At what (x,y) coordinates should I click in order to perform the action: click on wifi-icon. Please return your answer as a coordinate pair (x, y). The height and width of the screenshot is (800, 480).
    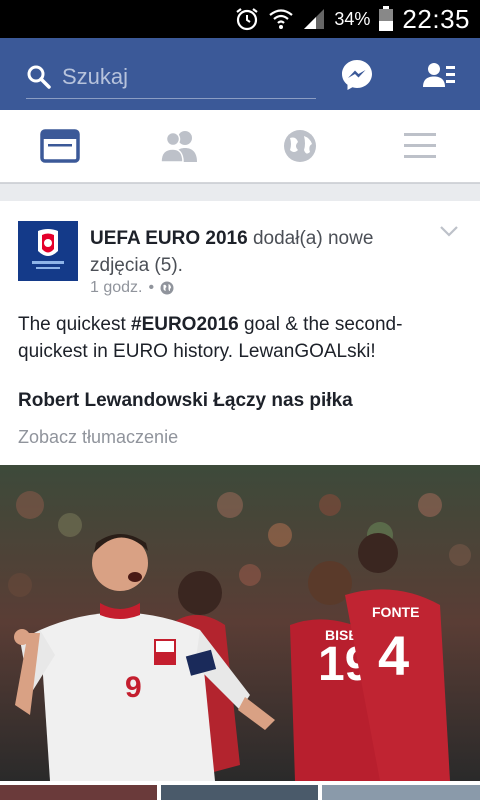
    Looking at the image, I should click on (281, 19).